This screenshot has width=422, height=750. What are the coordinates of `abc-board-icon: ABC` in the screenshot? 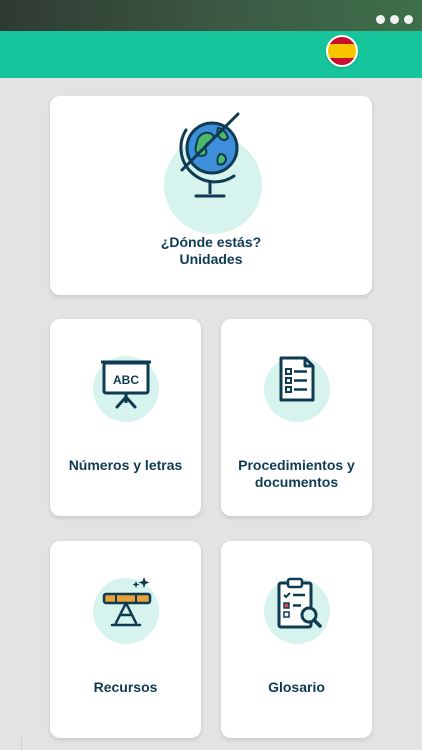 It's located at (126, 384).